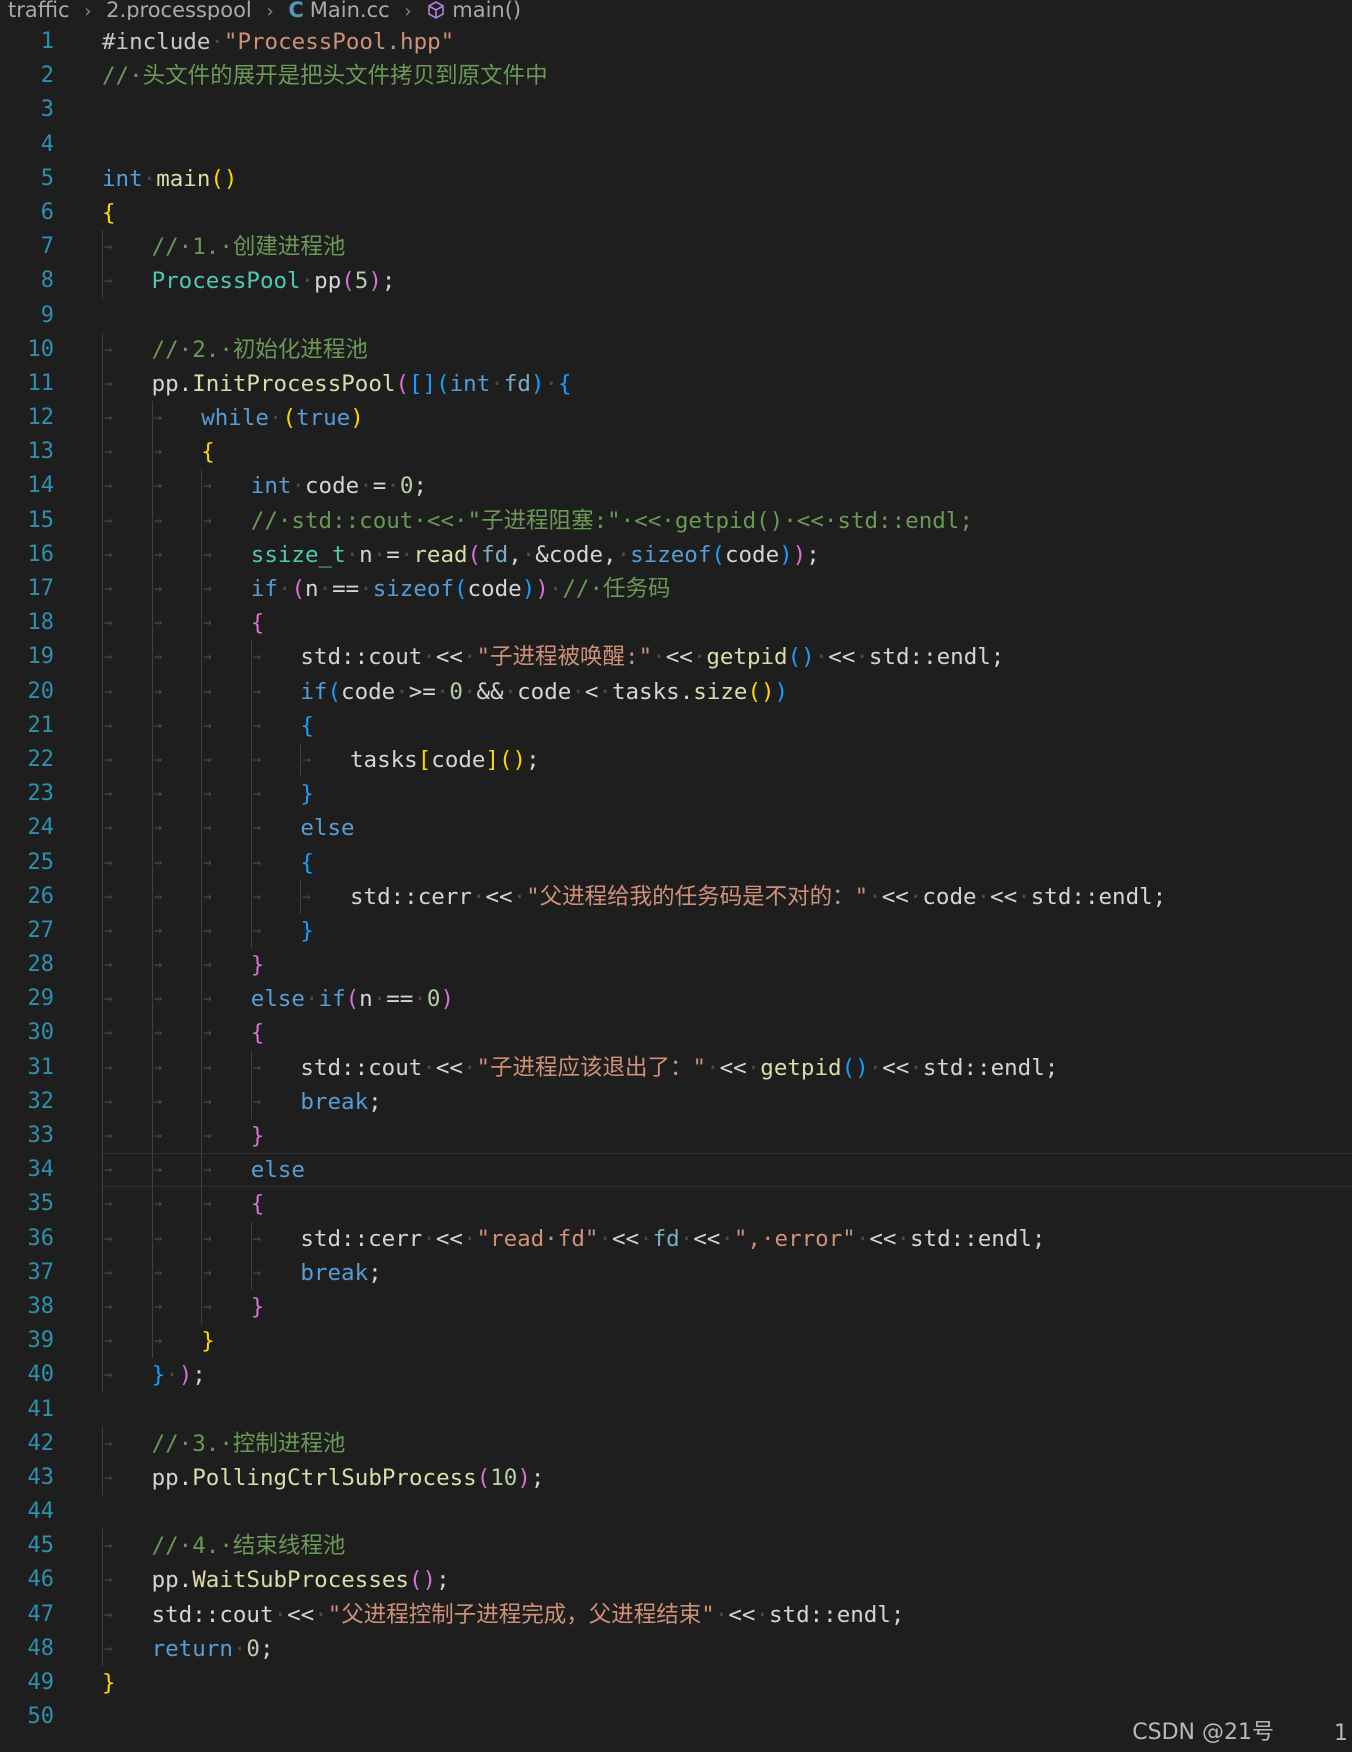 This screenshot has height=1752, width=1352. What do you see at coordinates (676, 316) in the screenshot?
I see `code-line: 9` at bounding box center [676, 316].